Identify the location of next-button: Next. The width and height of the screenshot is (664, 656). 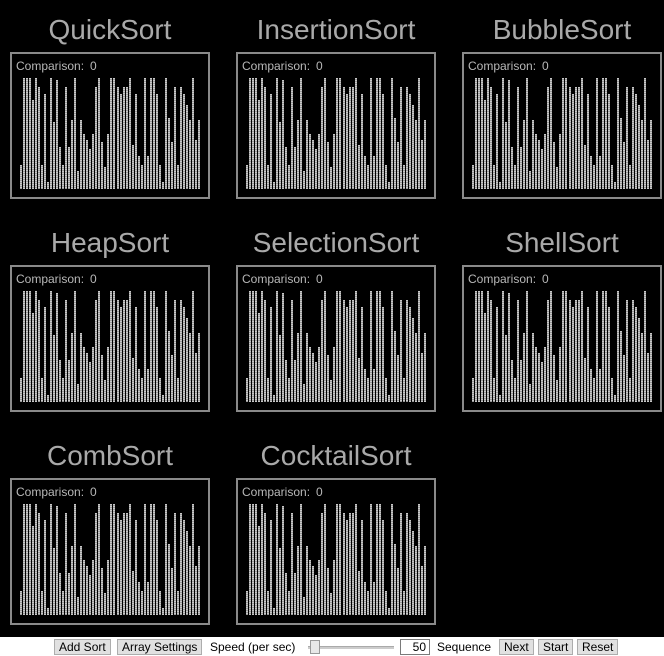
(516, 647).